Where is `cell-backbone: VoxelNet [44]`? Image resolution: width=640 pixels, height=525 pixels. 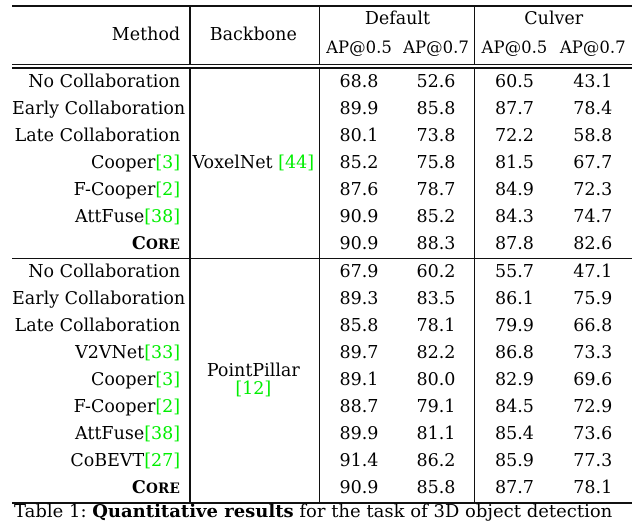
cell-backbone: VoxelNet [44] is located at coordinates (254, 163).